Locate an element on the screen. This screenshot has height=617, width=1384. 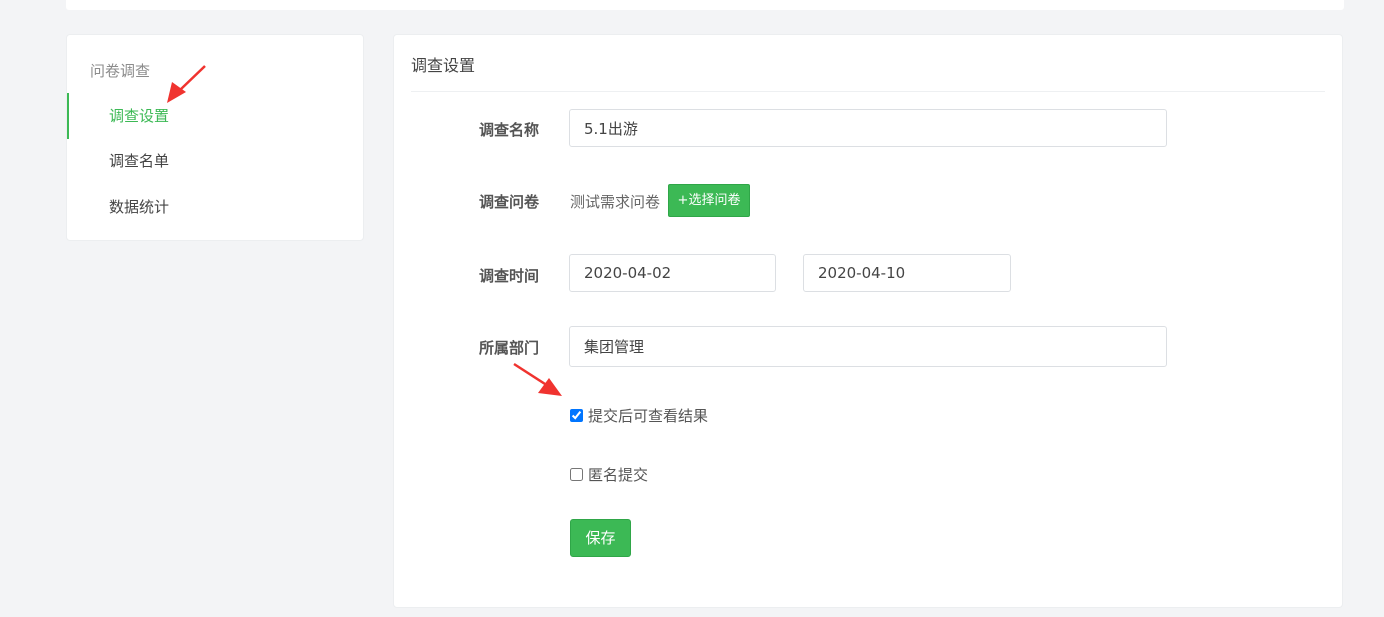
save-button: 保存 is located at coordinates (600, 538).